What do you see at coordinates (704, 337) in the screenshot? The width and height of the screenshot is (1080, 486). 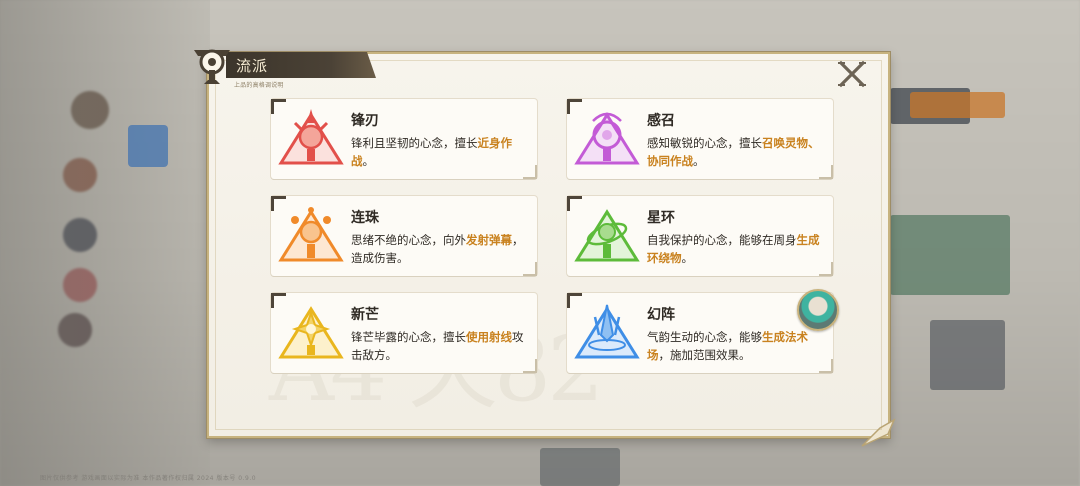 I see `description-text: 气韵生动的心念，能够` at bounding box center [704, 337].